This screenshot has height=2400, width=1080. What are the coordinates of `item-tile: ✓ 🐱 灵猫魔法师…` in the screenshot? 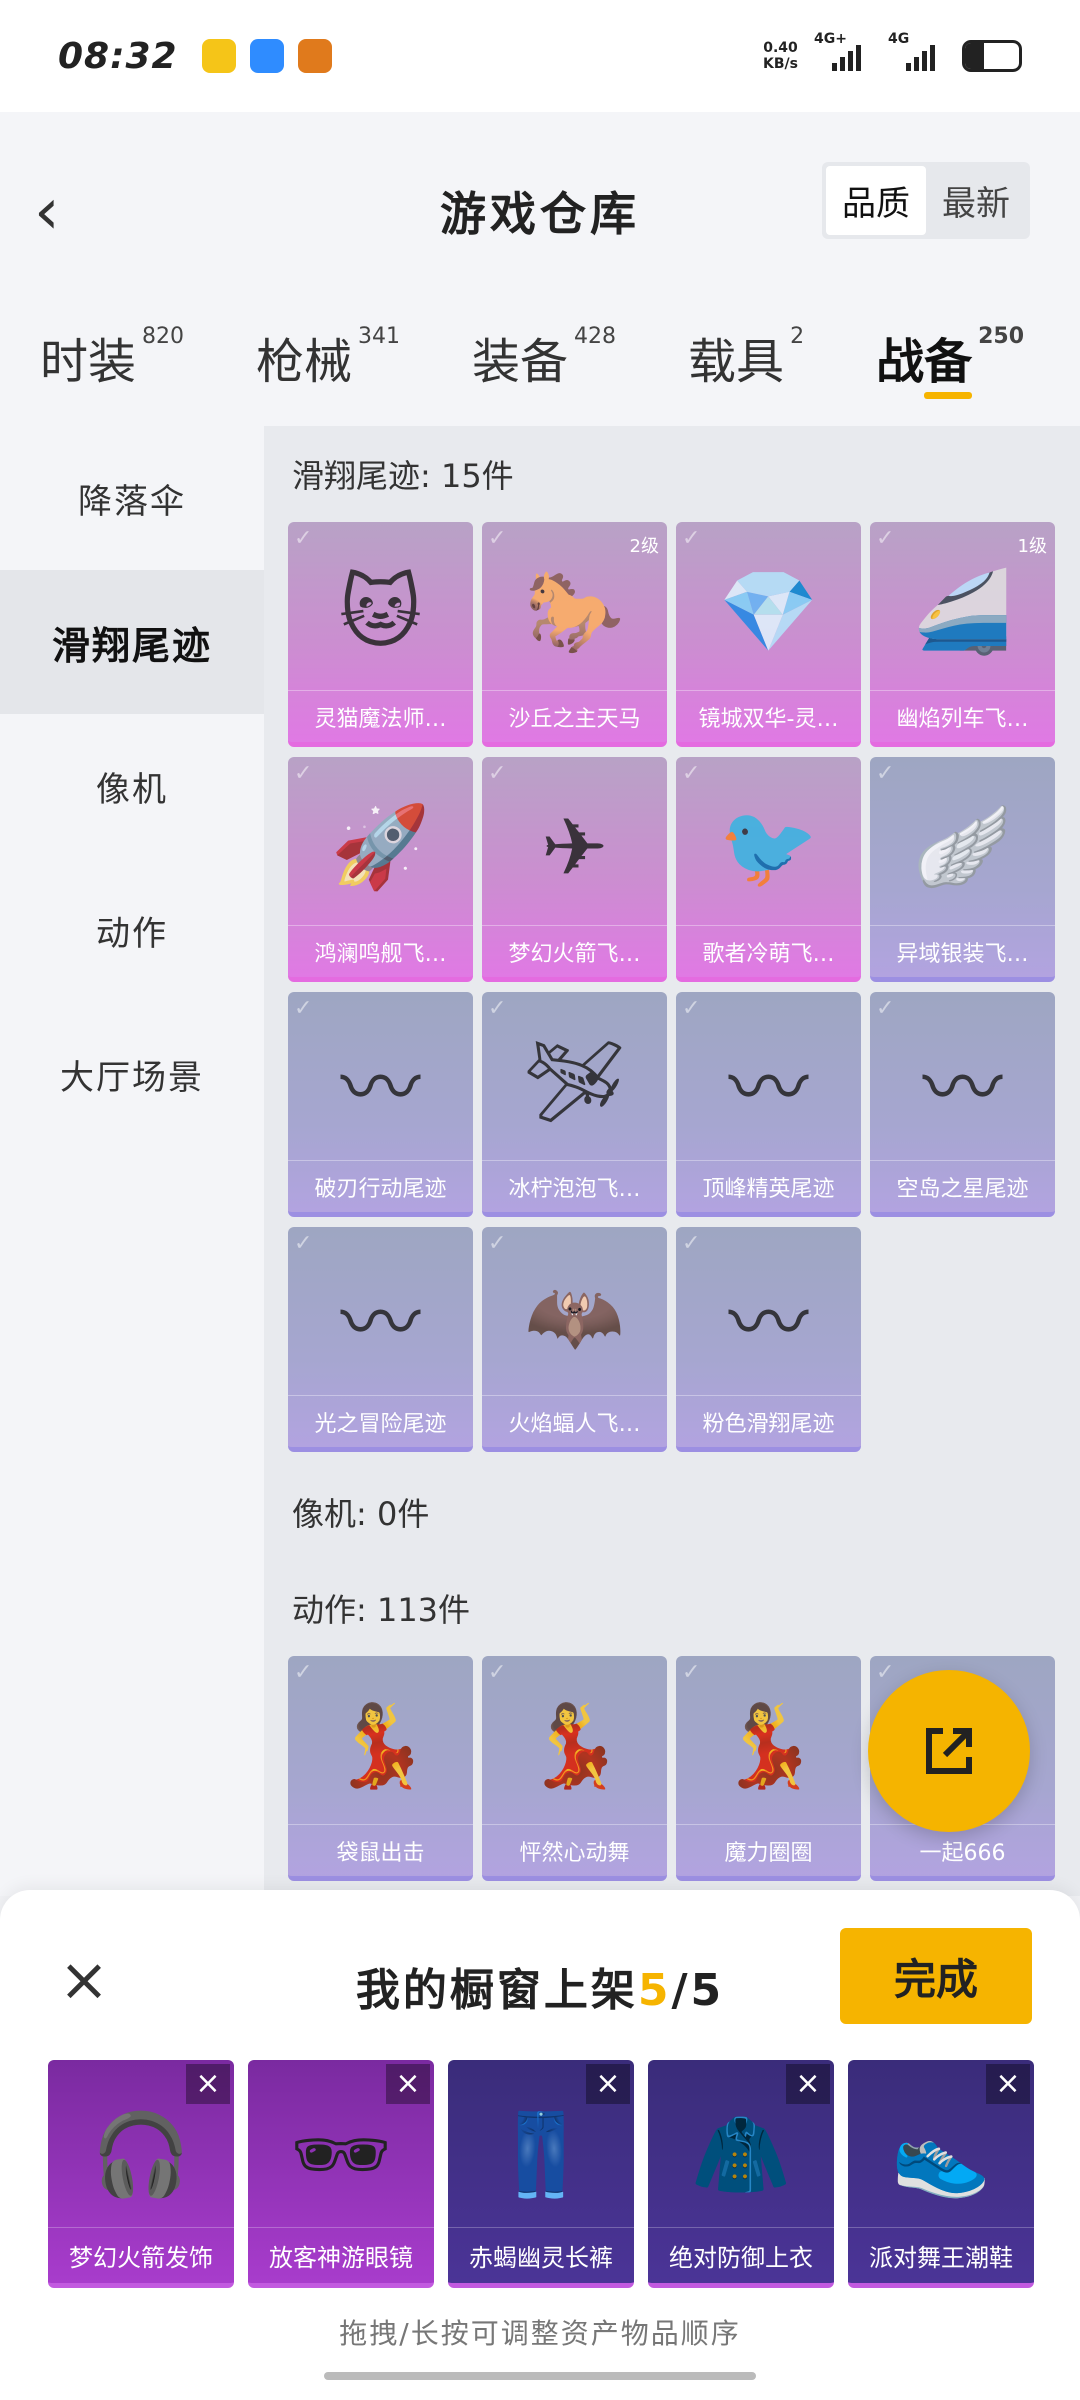 It's located at (380, 634).